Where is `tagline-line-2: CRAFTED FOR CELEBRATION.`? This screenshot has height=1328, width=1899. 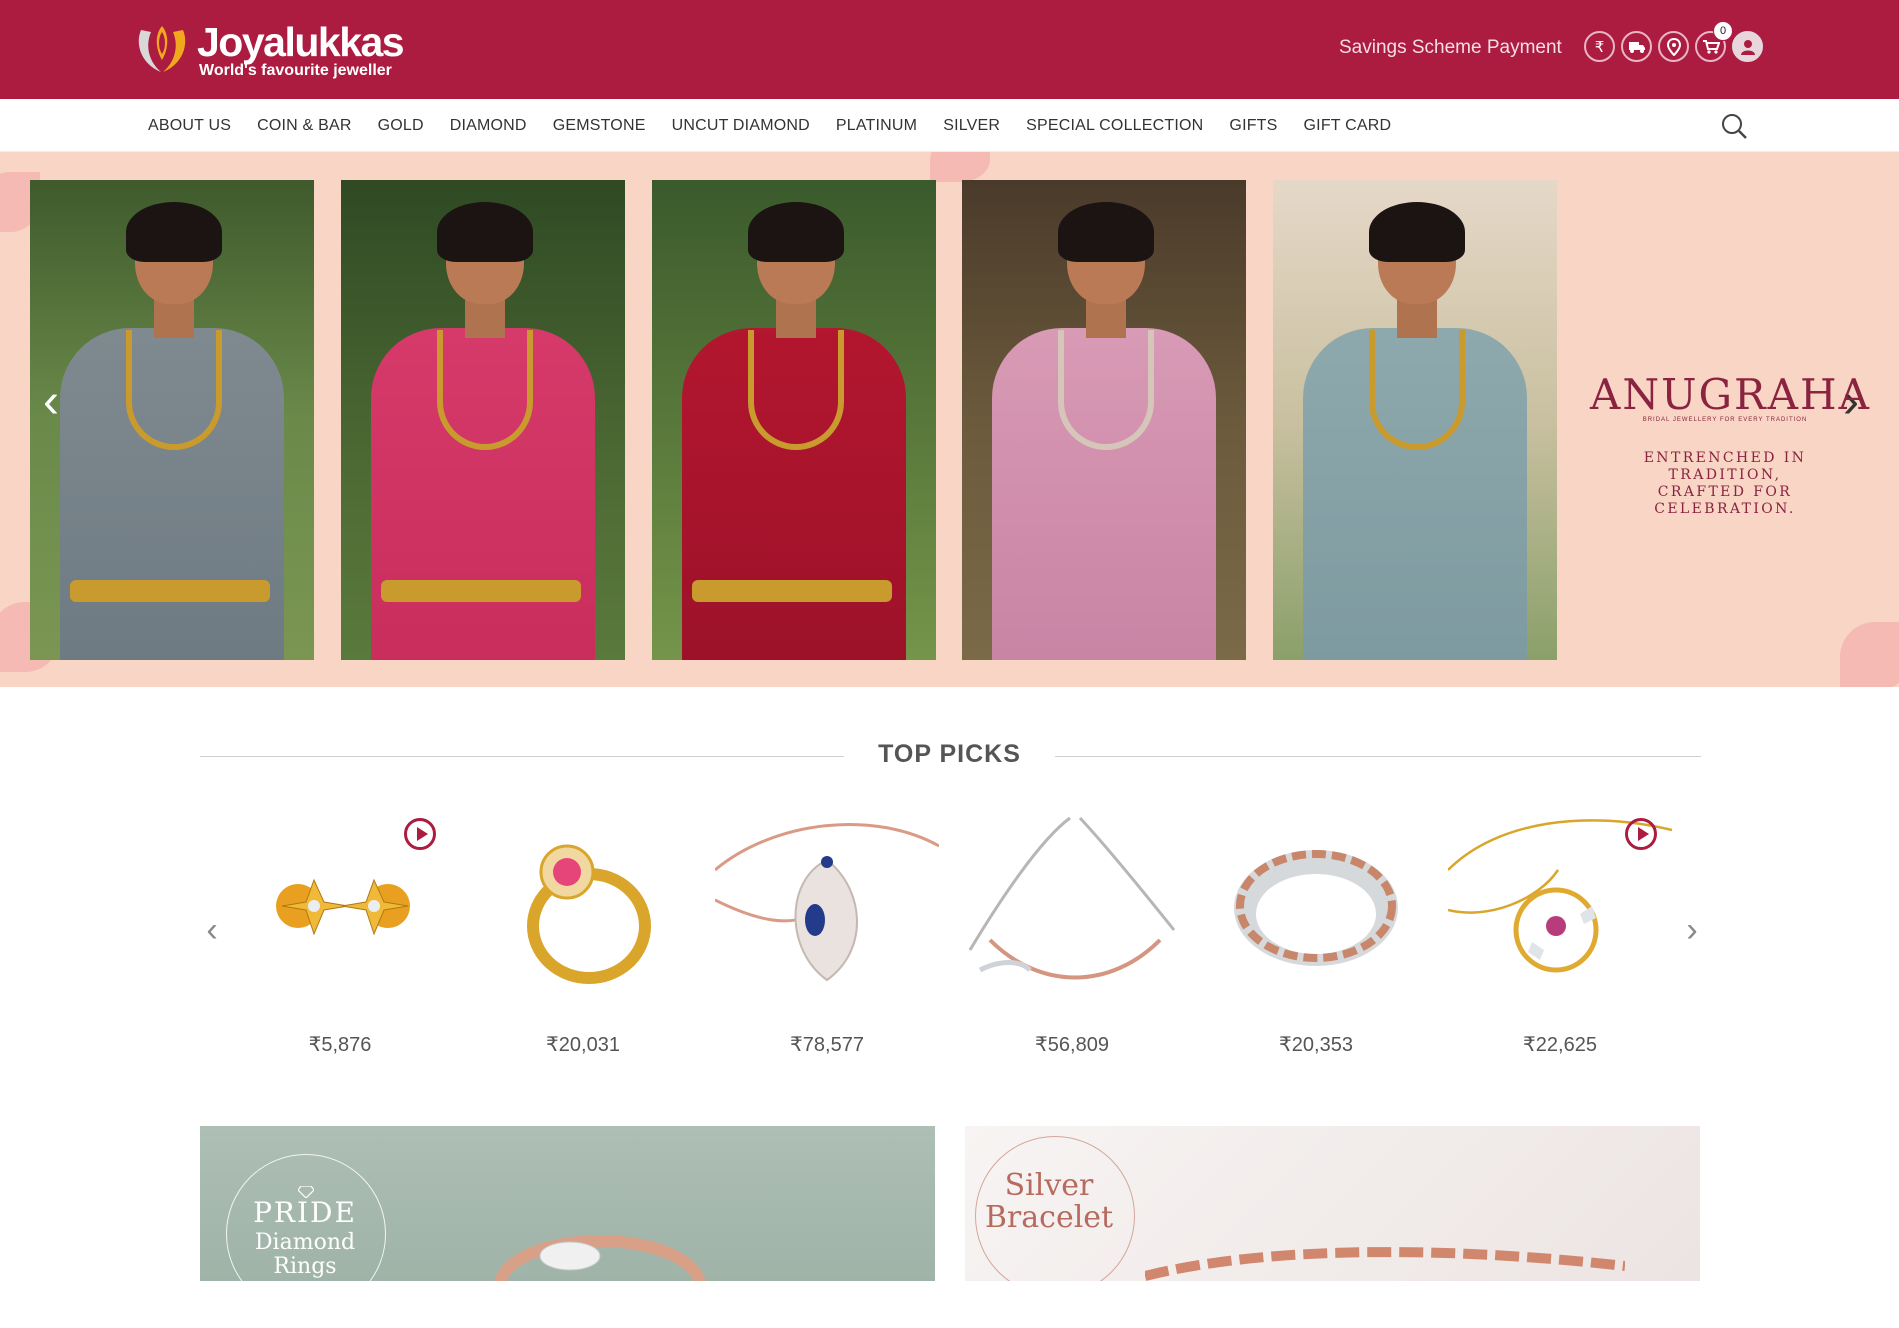
tagline-line-2: CRAFTED FOR CELEBRATION. is located at coordinates (1725, 500).